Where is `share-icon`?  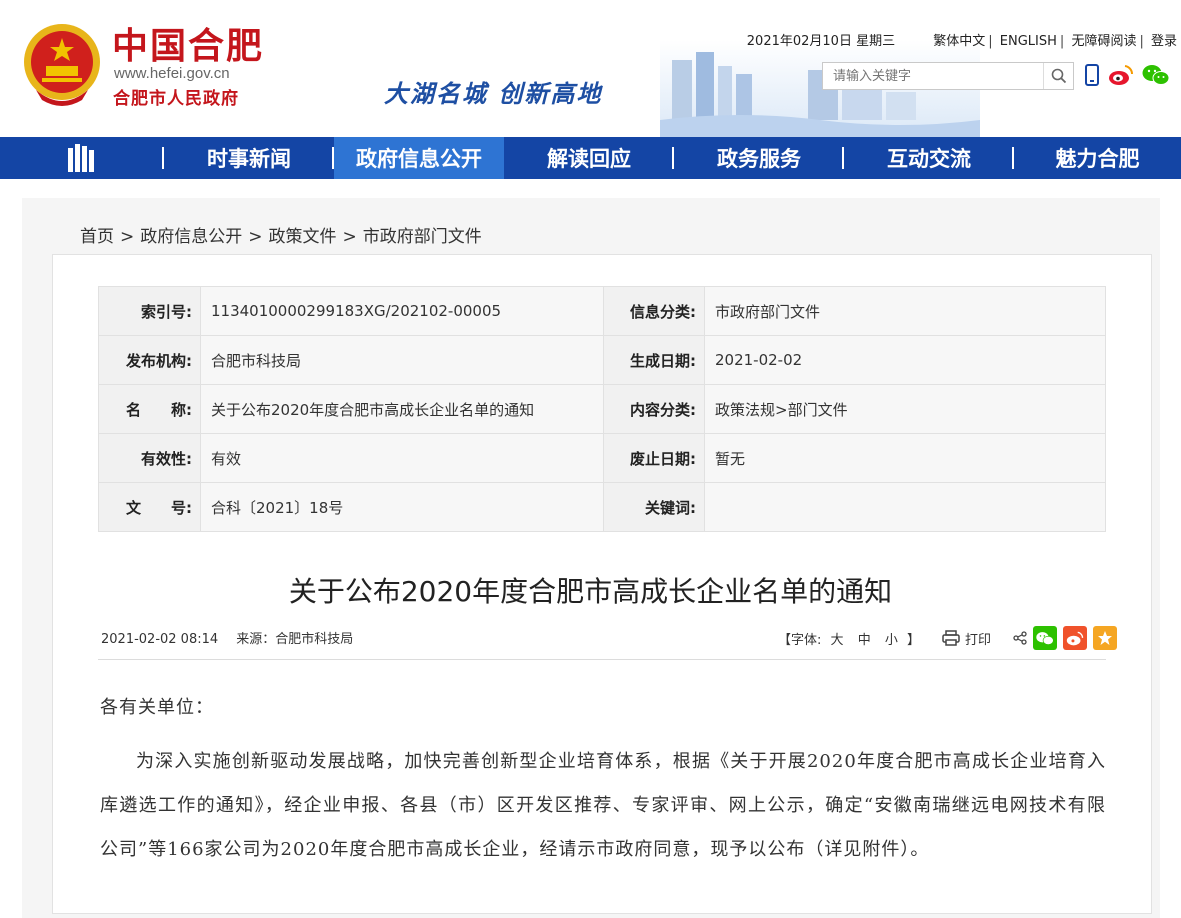
share-icon is located at coordinates (1020, 638).